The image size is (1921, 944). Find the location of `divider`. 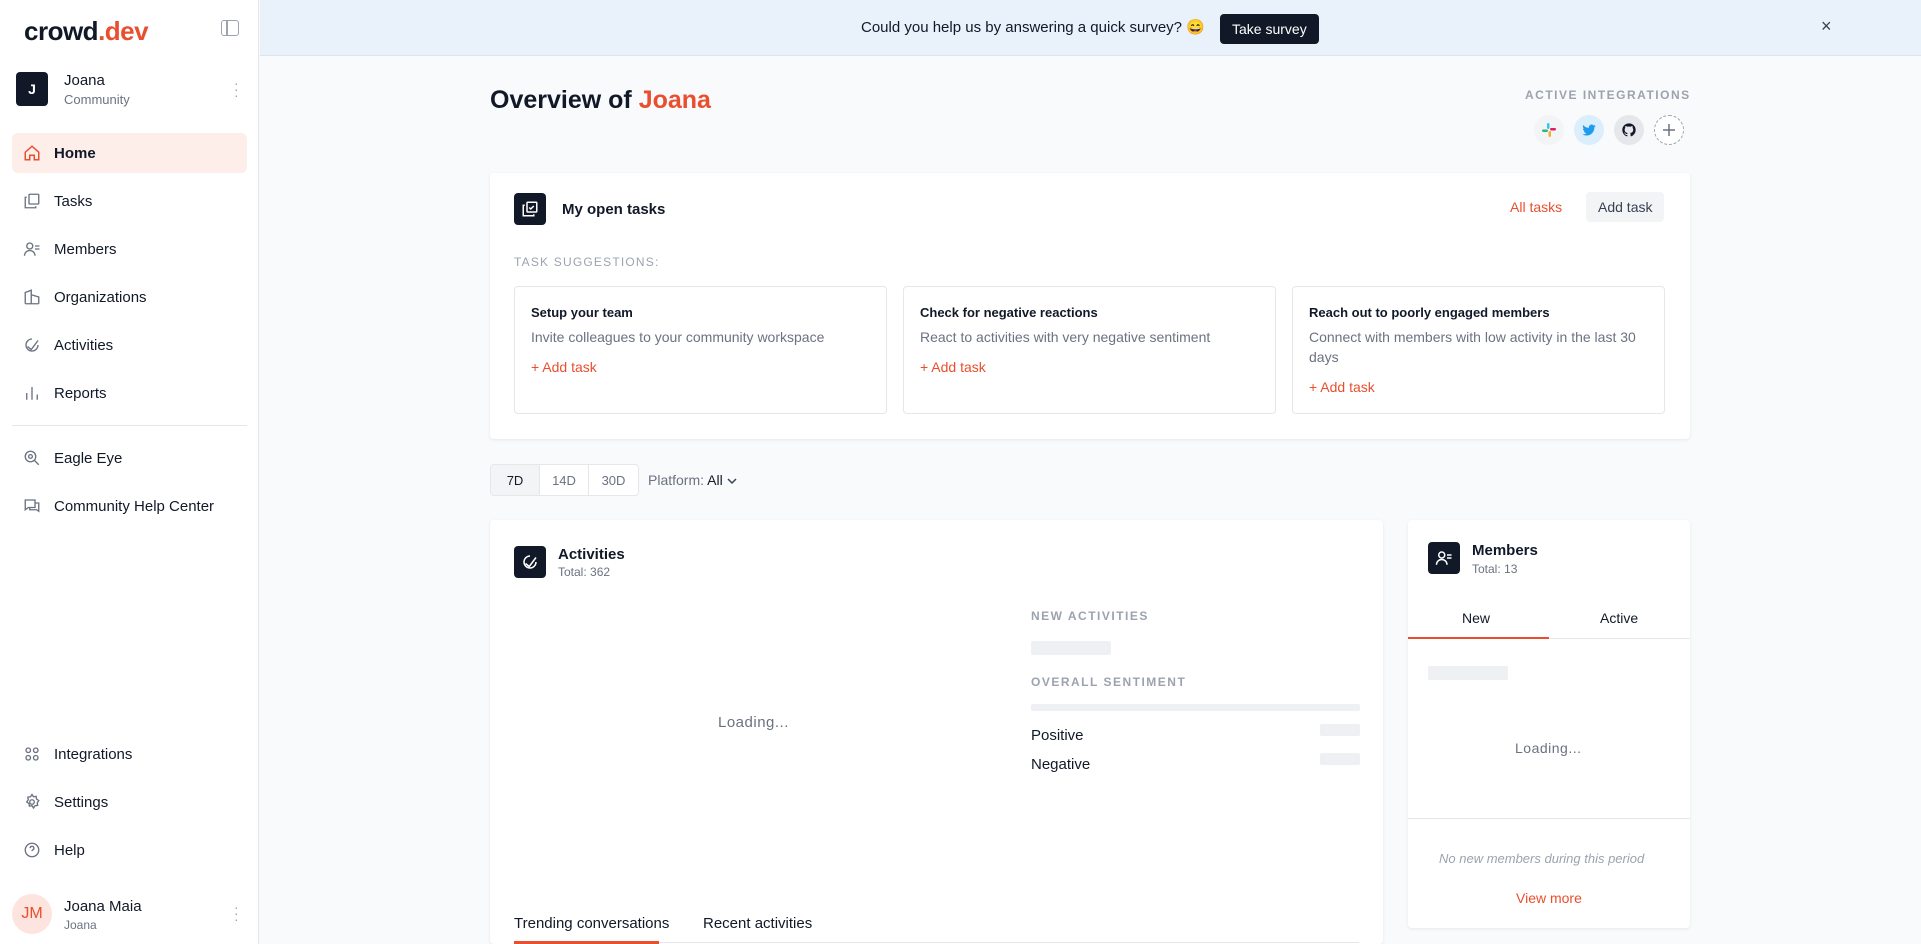

divider is located at coordinates (1549, 818).